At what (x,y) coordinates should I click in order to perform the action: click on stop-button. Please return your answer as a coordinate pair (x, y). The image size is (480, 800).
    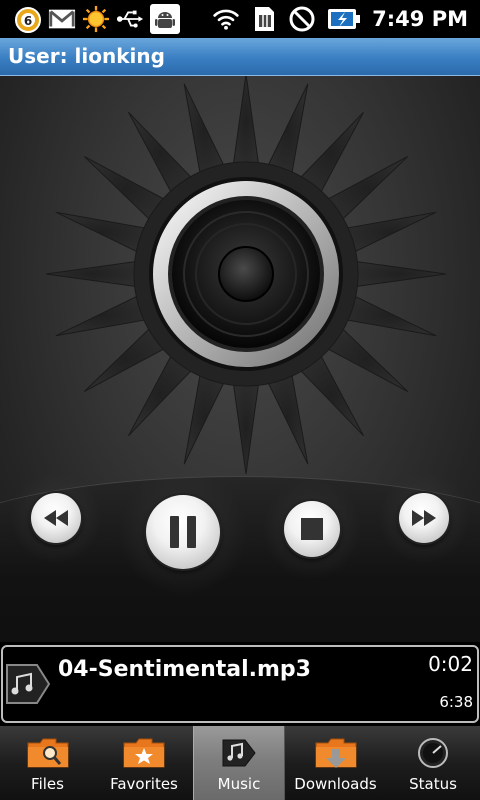
    Looking at the image, I should click on (312, 529).